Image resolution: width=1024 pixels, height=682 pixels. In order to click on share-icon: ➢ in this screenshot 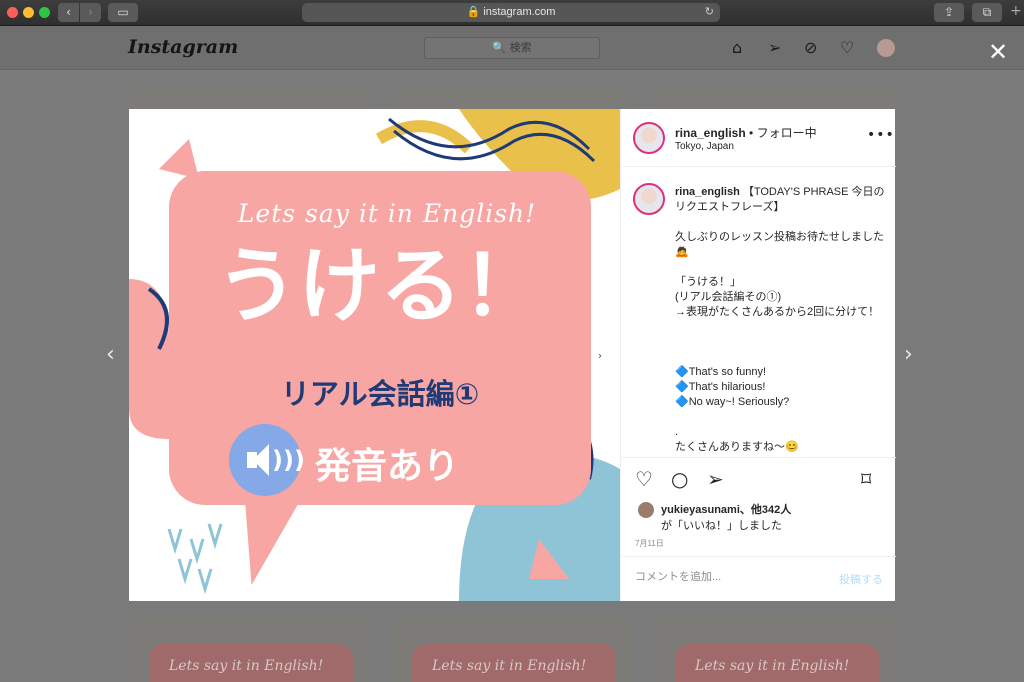, I will do `click(715, 479)`.